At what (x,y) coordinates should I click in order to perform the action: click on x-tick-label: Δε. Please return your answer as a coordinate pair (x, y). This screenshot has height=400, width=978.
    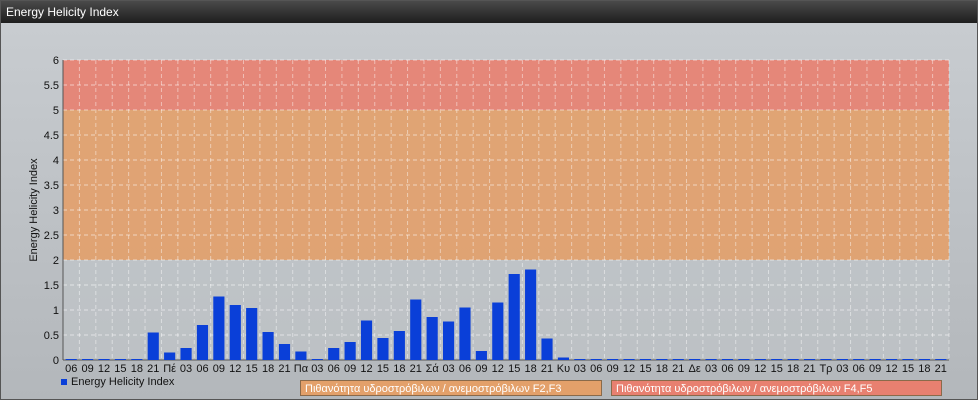
    Looking at the image, I should click on (695, 369).